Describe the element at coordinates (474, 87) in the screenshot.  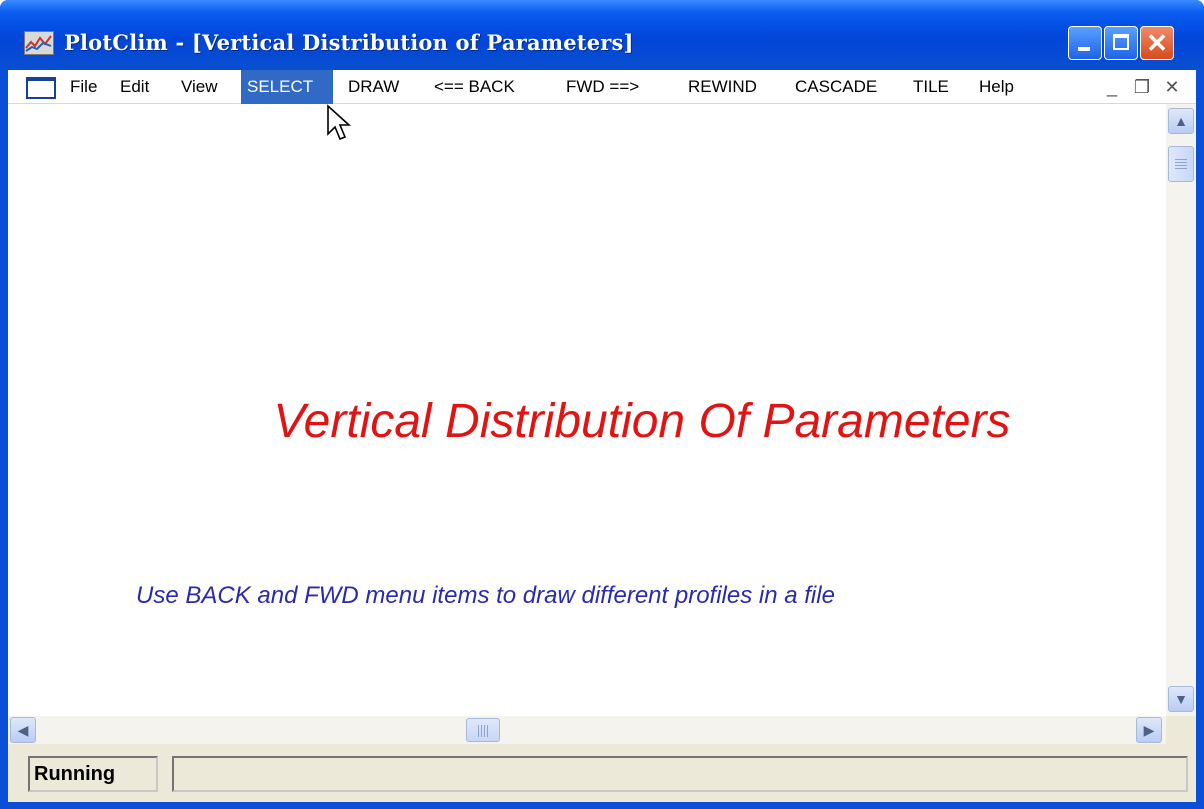
I see `menu-back: <== BACK` at that location.